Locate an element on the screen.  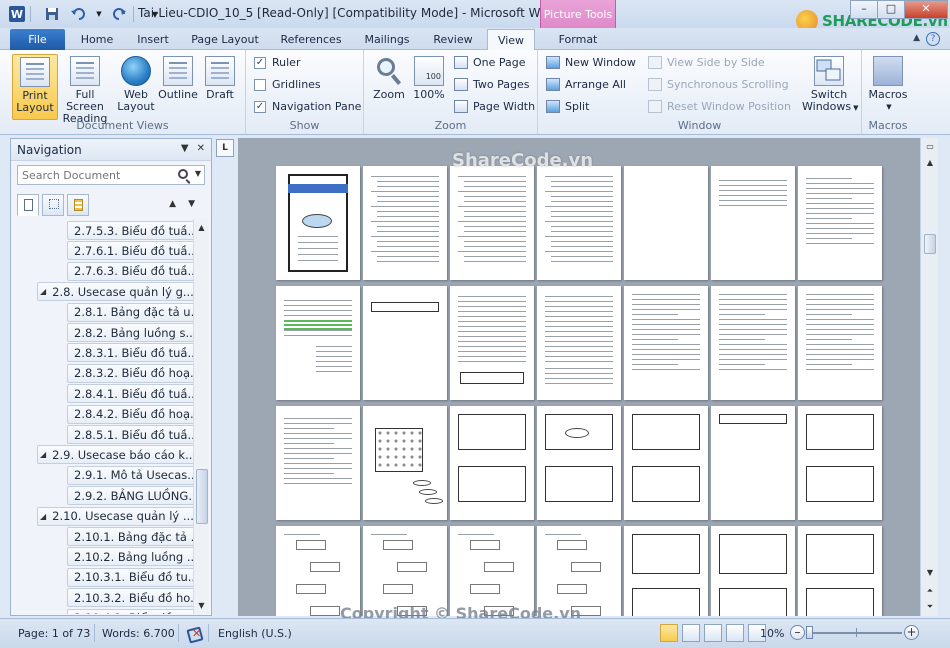
page-width-button: Page Width is located at coordinates (494, 106).